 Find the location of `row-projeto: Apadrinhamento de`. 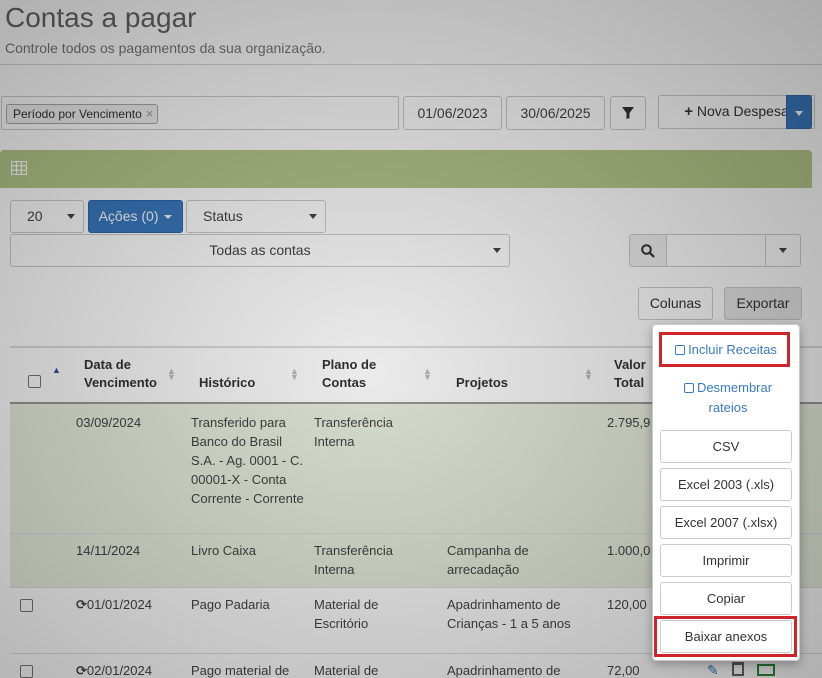

row-projeto: Apadrinhamento de is located at coordinates (504, 670).